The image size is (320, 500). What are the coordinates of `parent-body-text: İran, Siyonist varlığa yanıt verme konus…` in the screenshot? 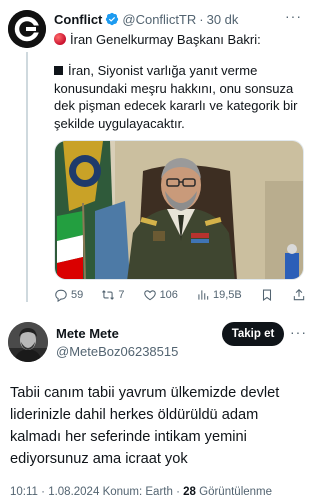 It's located at (176, 97).